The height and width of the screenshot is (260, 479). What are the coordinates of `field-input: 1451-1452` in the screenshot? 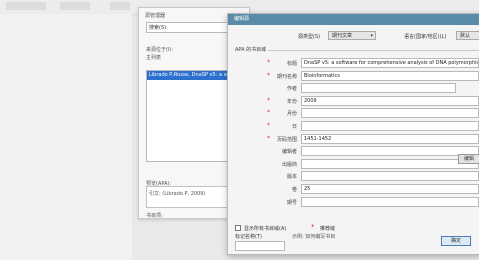 It's located at (390, 139).